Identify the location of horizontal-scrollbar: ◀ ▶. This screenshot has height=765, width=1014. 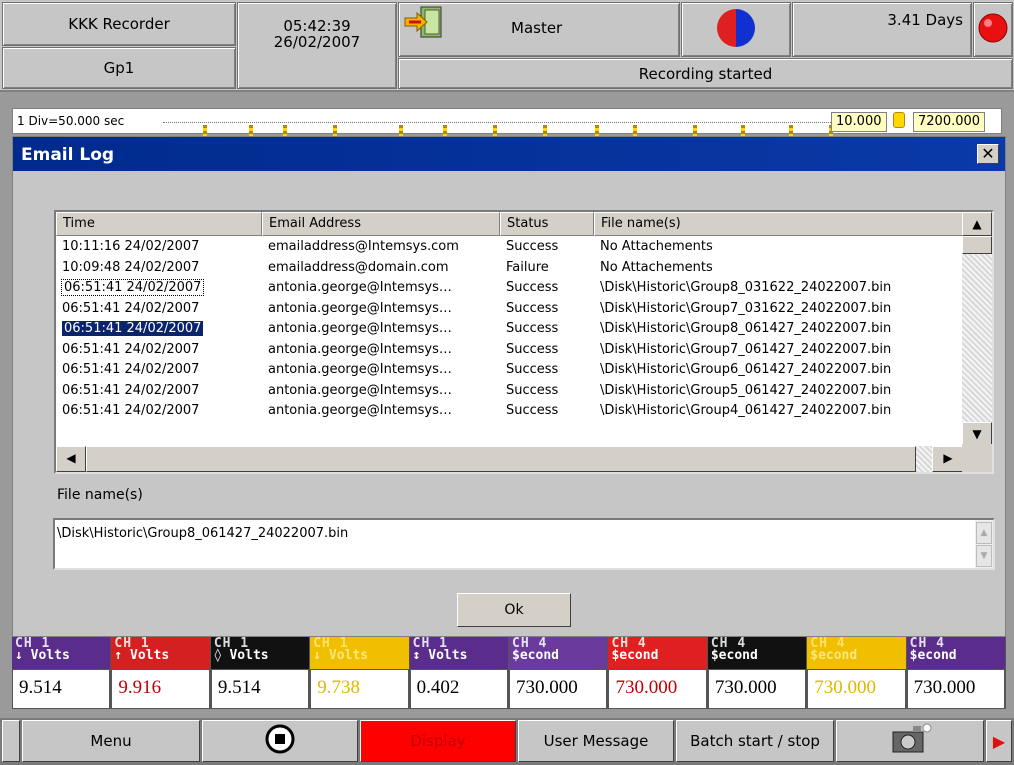
(510, 459).